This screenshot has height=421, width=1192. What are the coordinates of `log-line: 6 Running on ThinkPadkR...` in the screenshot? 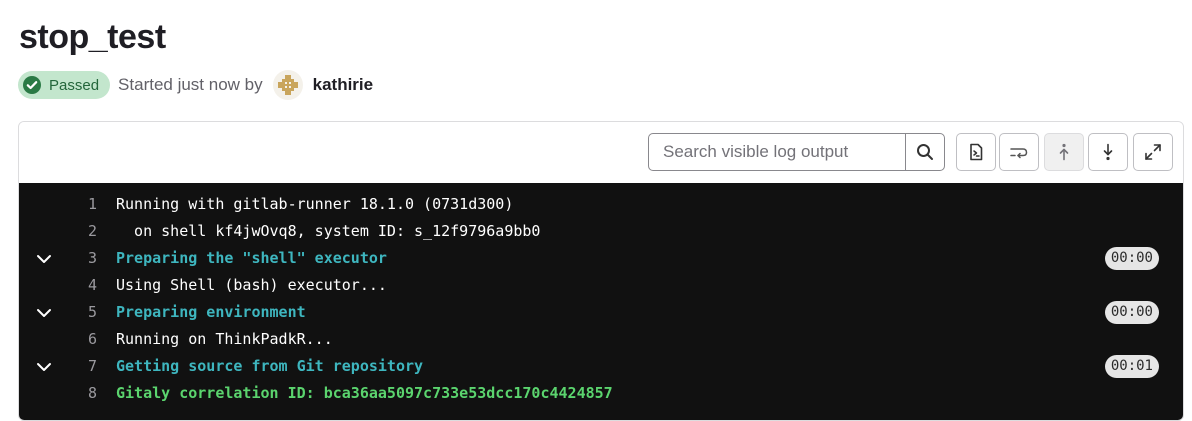 It's located at (601, 342).